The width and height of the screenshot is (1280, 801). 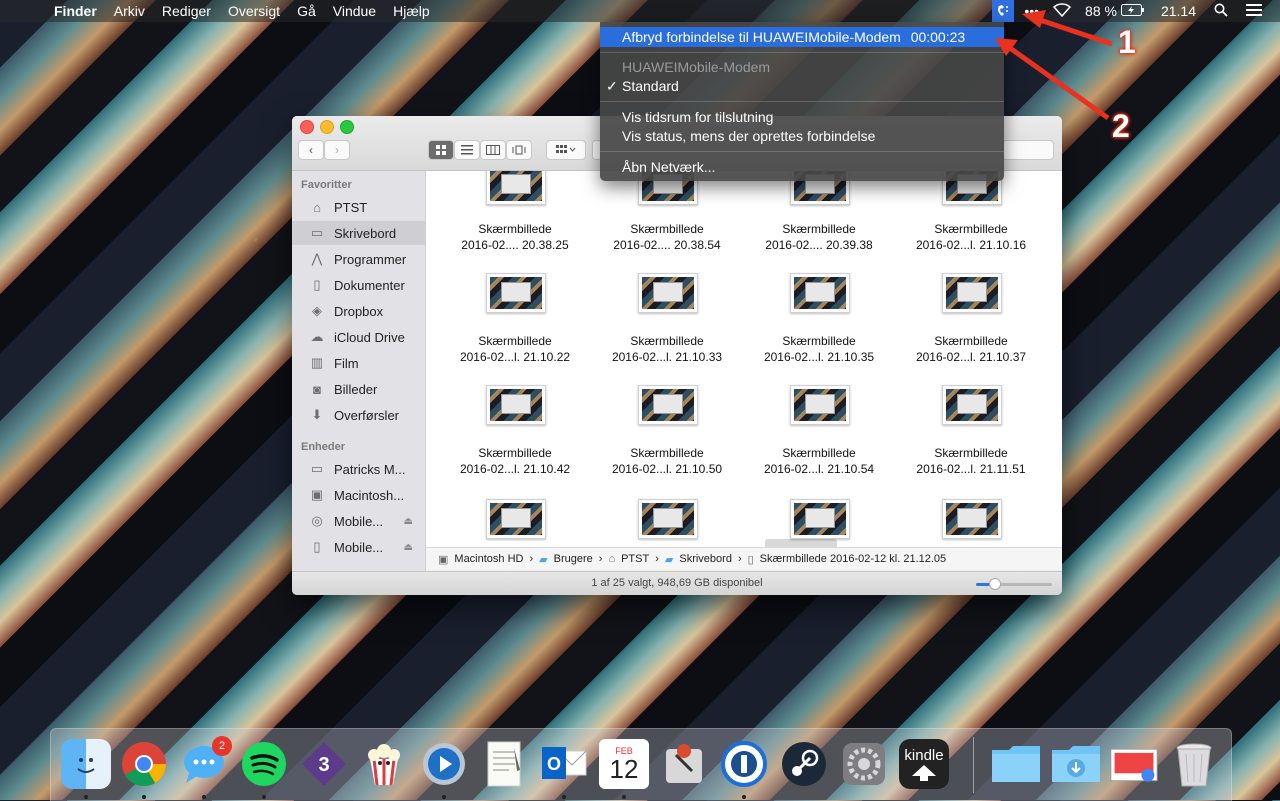 What do you see at coordinates (444, 764) in the screenshot?
I see `quicktime-dock-icon` at bounding box center [444, 764].